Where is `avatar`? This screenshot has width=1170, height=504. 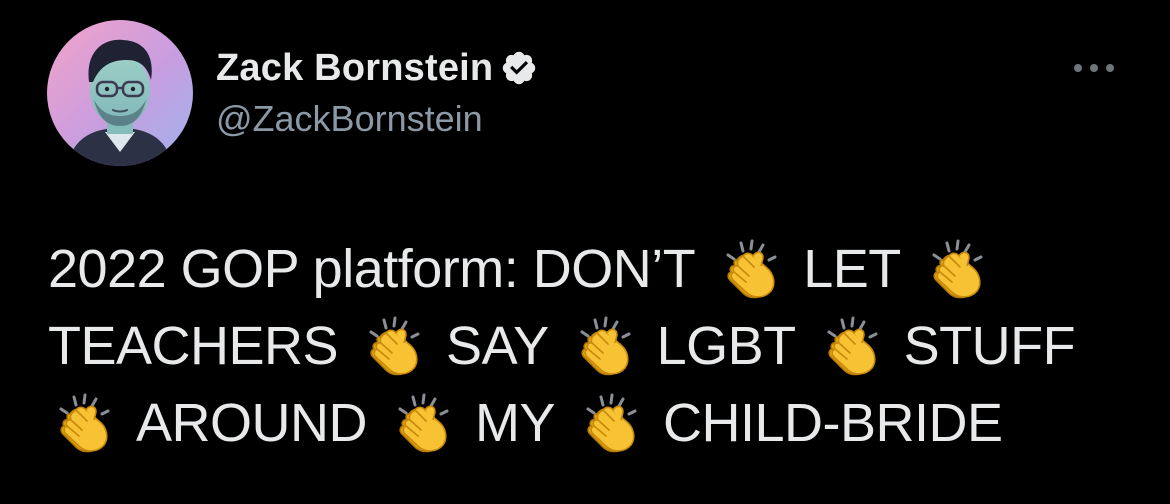
avatar is located at coordinates (120, 93).